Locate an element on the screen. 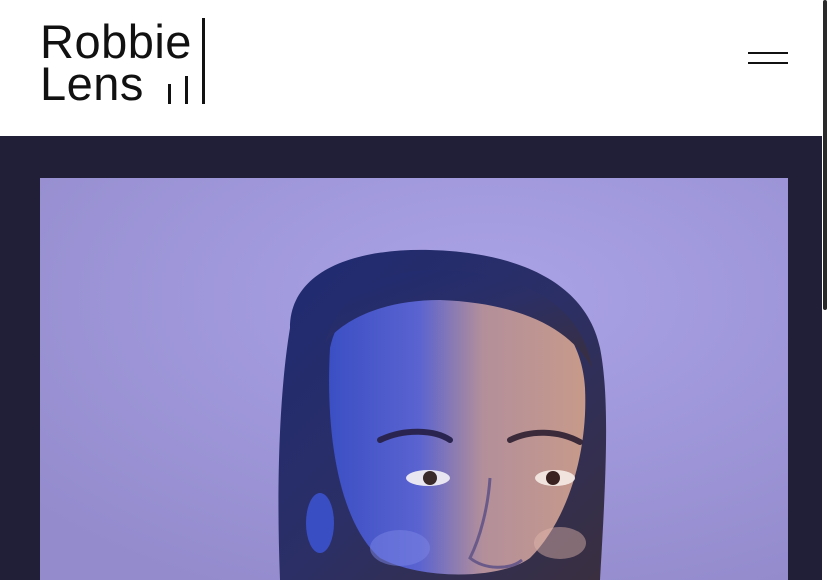 The image size is (828, 580). menu-line-bottom is located at coordinates (768, 63).